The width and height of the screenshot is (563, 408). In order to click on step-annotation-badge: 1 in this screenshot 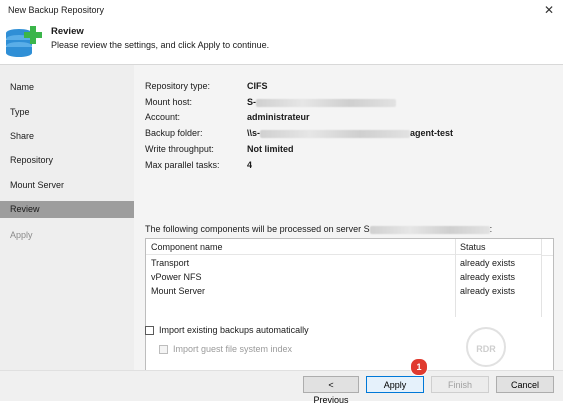, I will do `click(419, 367)`.